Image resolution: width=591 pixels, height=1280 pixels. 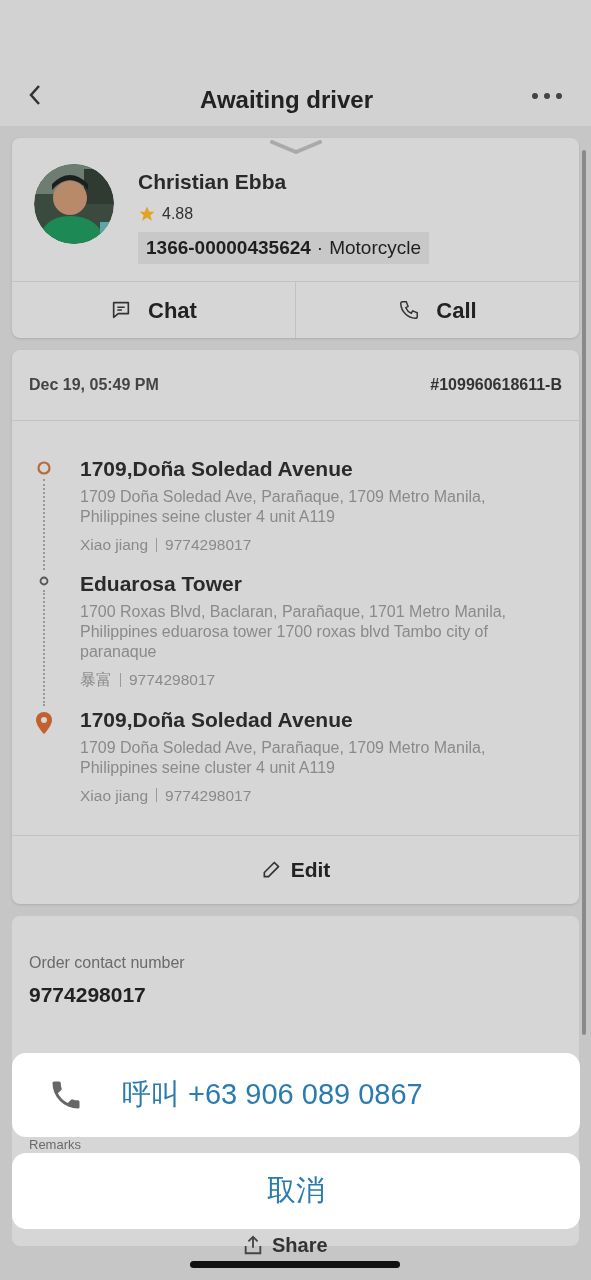 What do you see at coordinates (88, 994) in the screenshot?
I see `contact-number: 9774298017` at bounding box center [88, 994].